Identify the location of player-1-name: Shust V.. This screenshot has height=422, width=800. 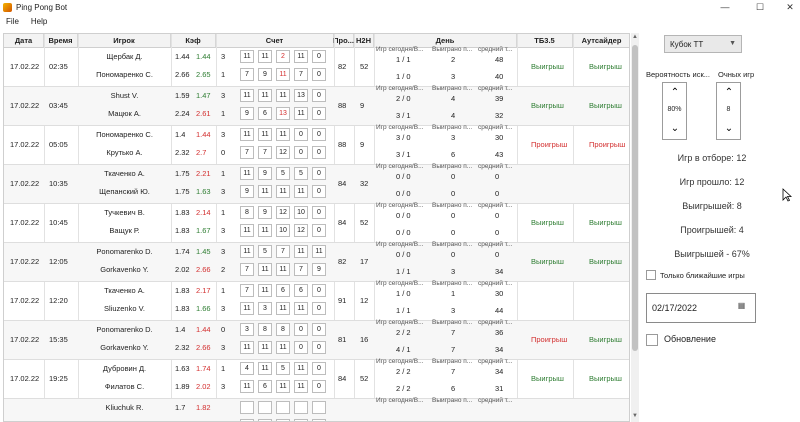
(124, 95).